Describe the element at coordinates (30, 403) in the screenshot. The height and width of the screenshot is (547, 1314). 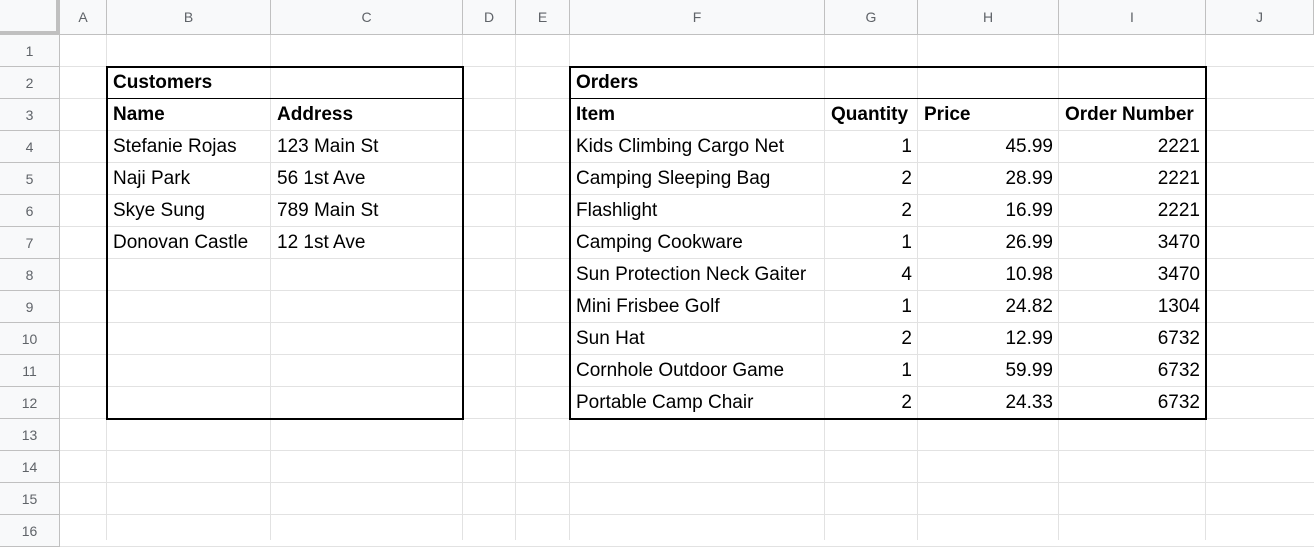
I see `row-header-12: 12` at that location.